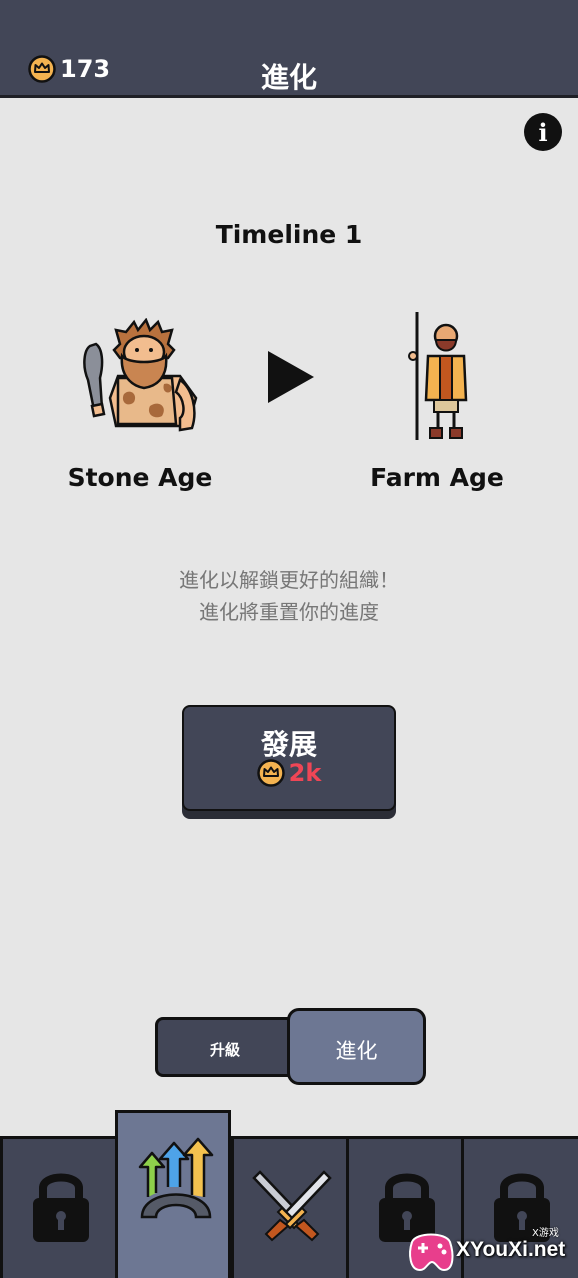 The width and height of the screenshot is (578, 1278). I want to click on evolve-segment: 進化, so click(356, 1046).